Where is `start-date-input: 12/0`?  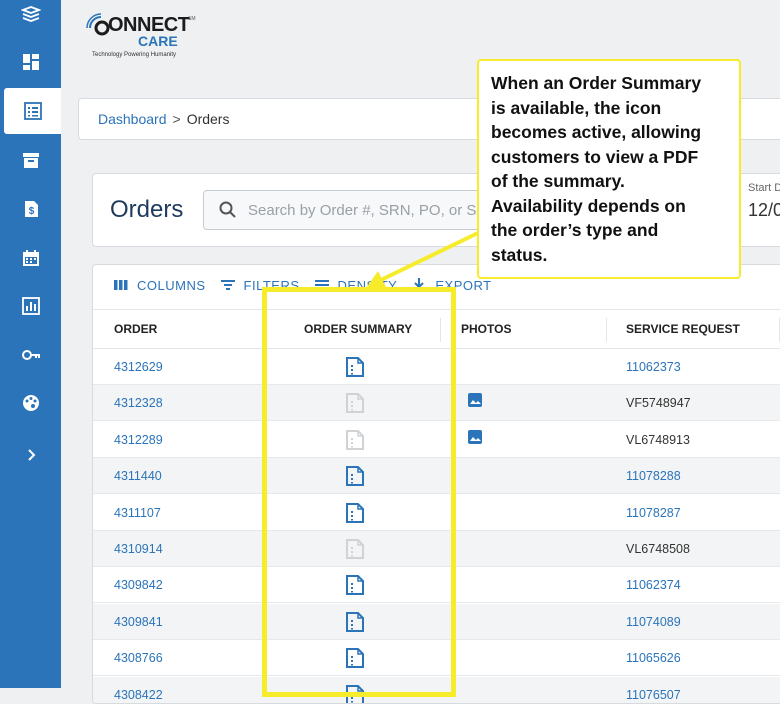
start-date-input: 12/0 is located at coordinates (764, 210).